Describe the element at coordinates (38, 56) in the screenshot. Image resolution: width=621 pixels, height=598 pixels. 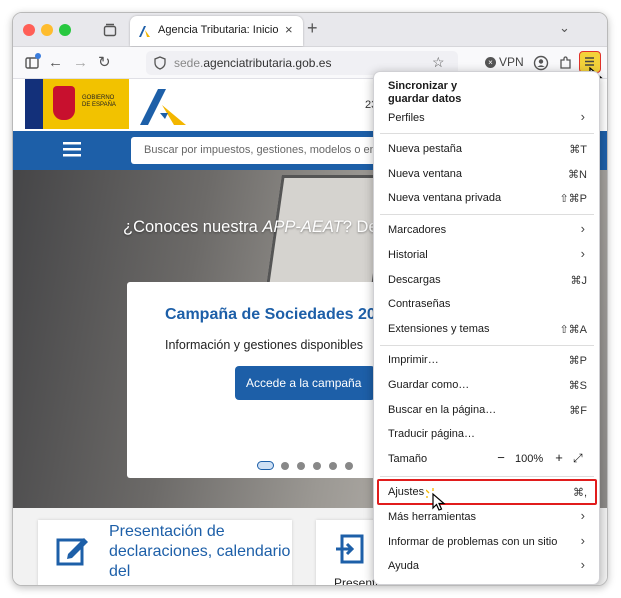
I see `sidebar-badge` at that location.